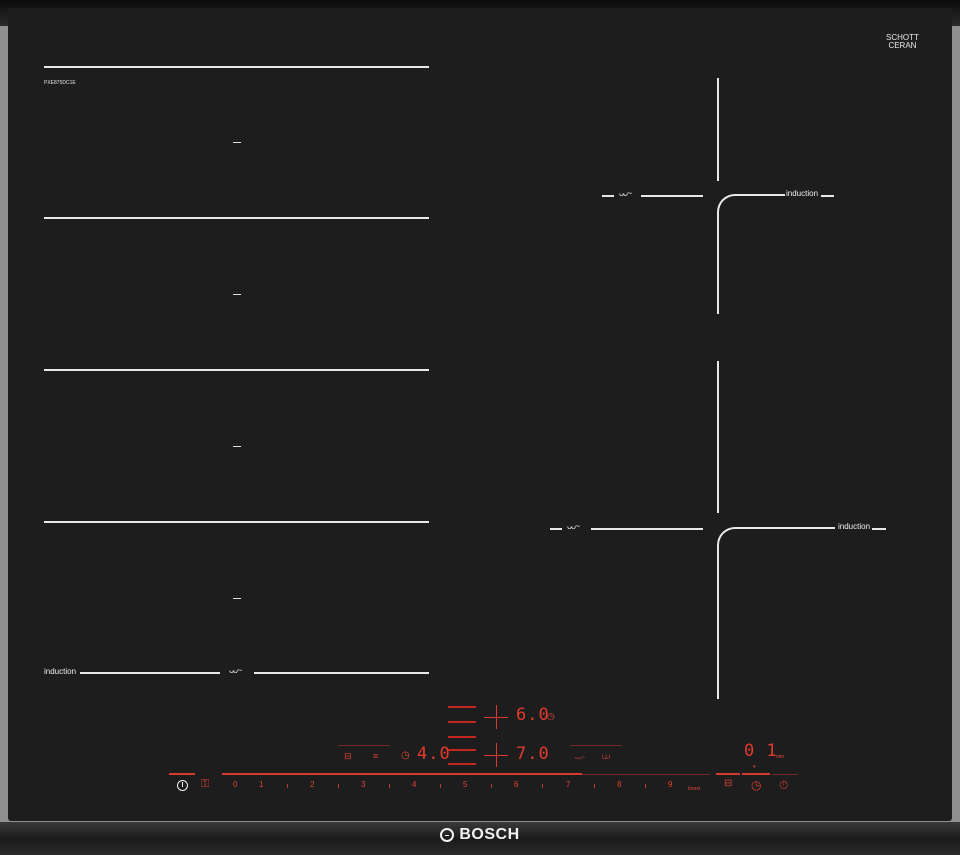 The width and height of the screenshot is (960, 855). What do you see at coordinates (489, 834) in the screenshot?
I see `brand-name: BOSCH` at bounding box center [489, 834].